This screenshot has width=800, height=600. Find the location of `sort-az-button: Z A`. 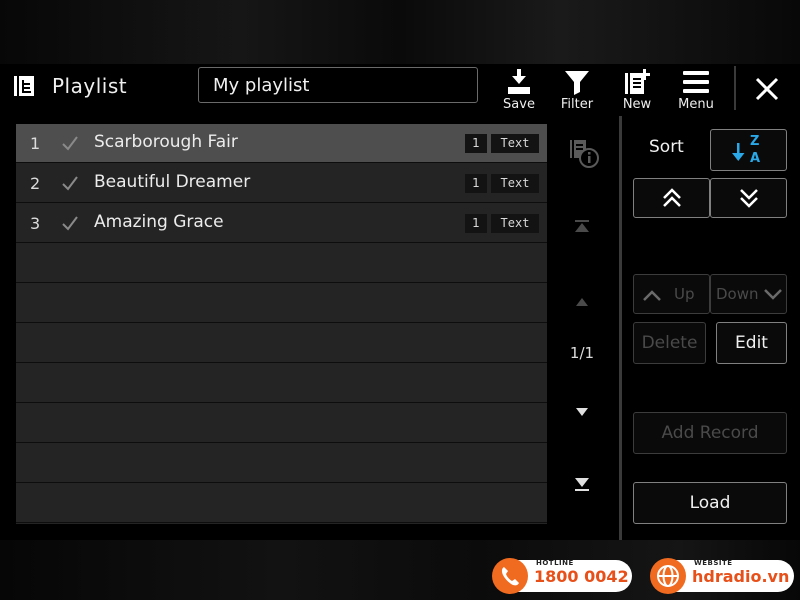

sort-az-button: Z A is located at coordinates (748, 150).